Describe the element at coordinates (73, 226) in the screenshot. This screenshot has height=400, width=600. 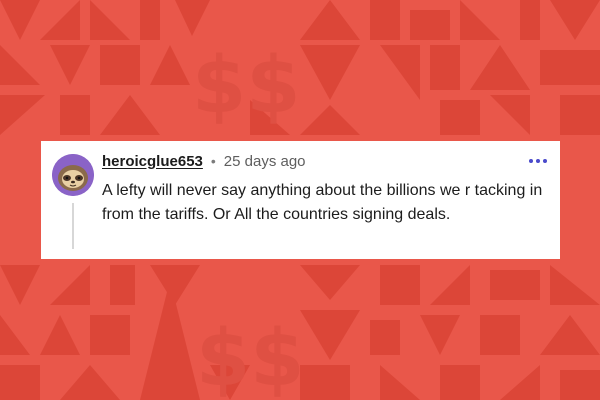
I see `thread-line` at that location.